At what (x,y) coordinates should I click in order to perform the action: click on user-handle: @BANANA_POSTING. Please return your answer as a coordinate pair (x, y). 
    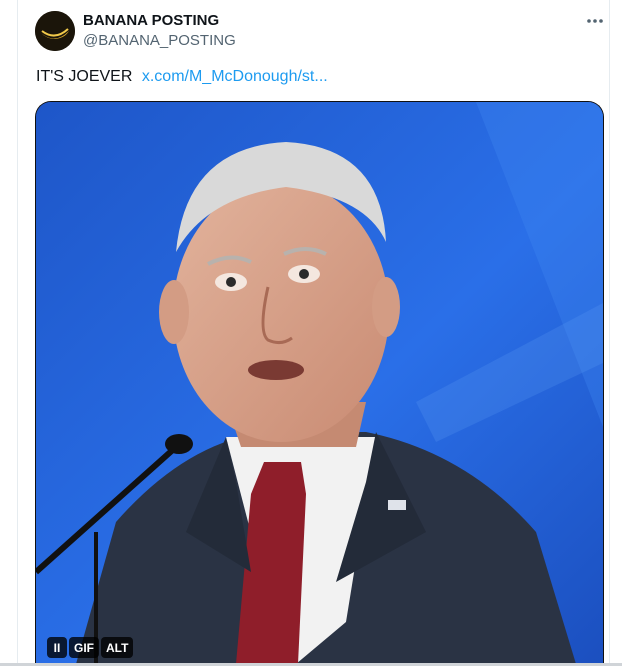
    Looking at the image, I should click on (159, 40).